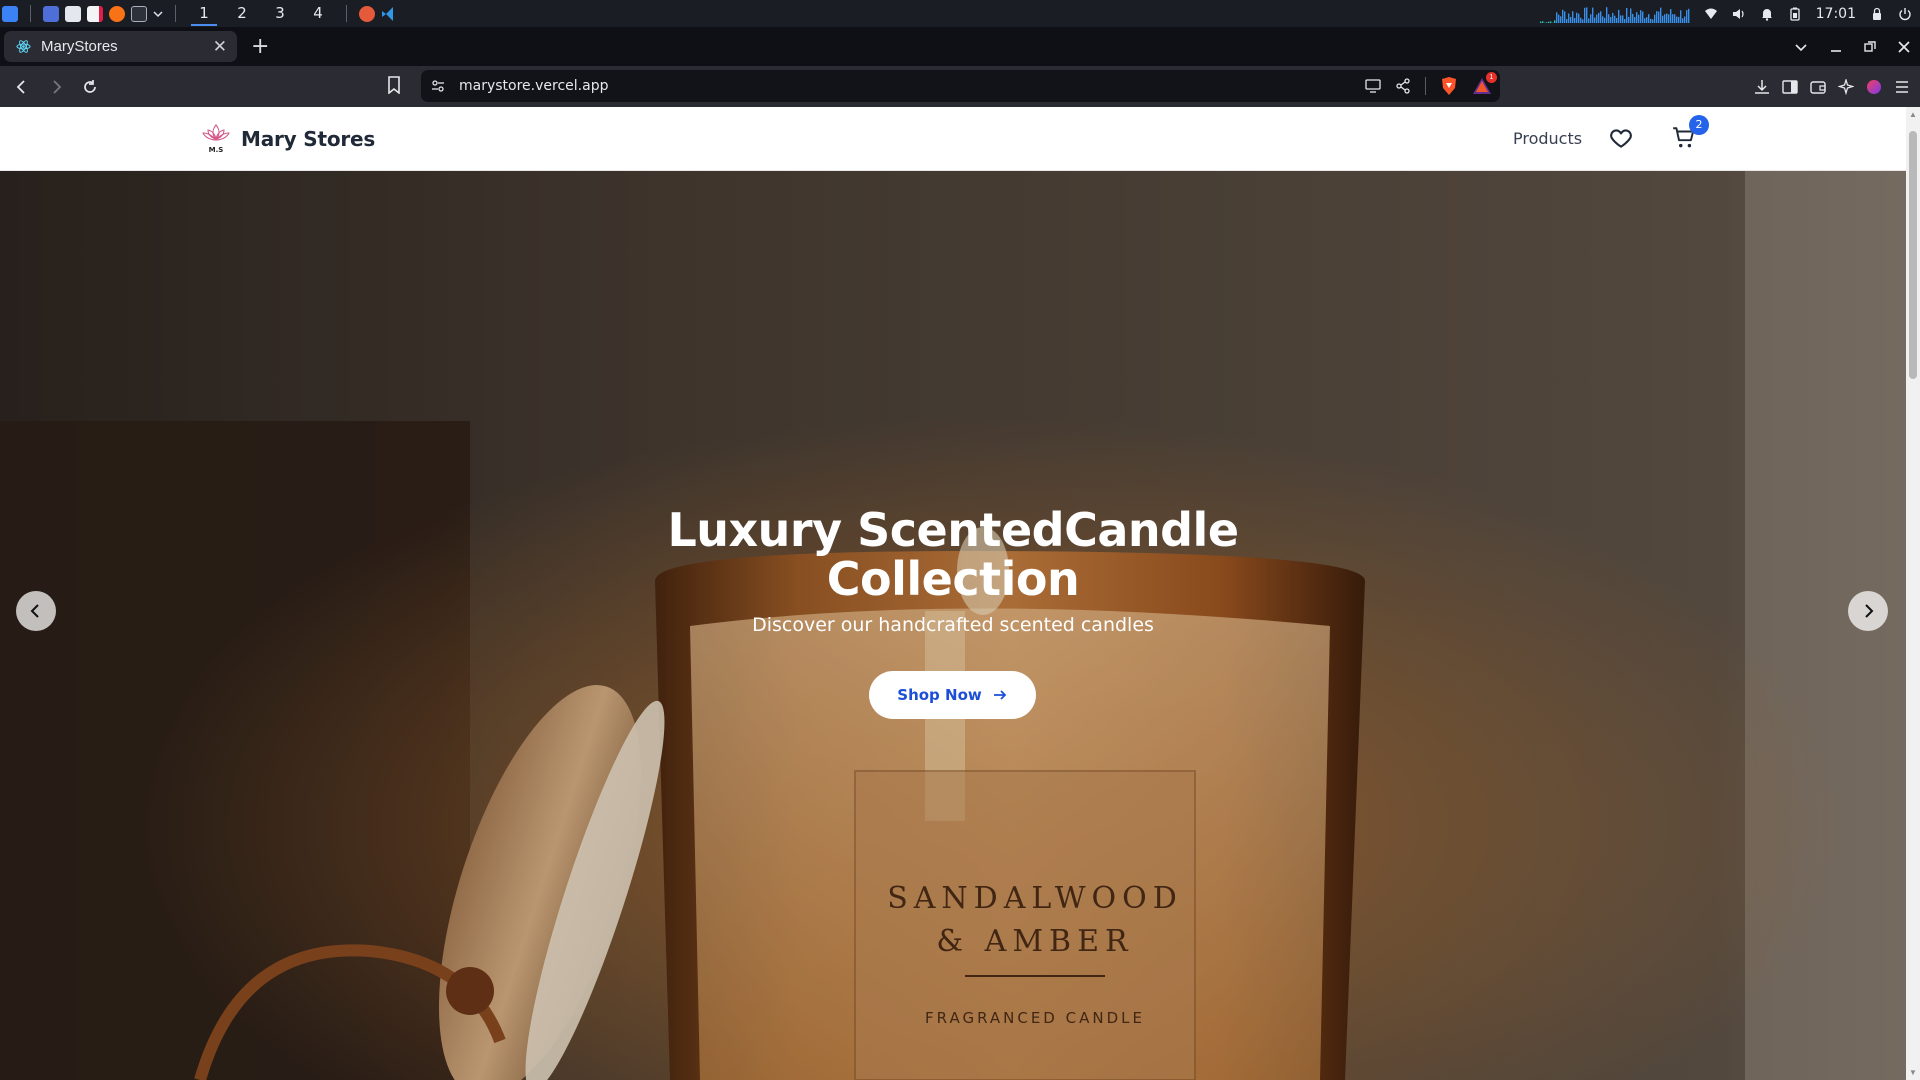  Describe the element at coordinates (1762, 87) in the screenshot. I see `download-icon` at that location.